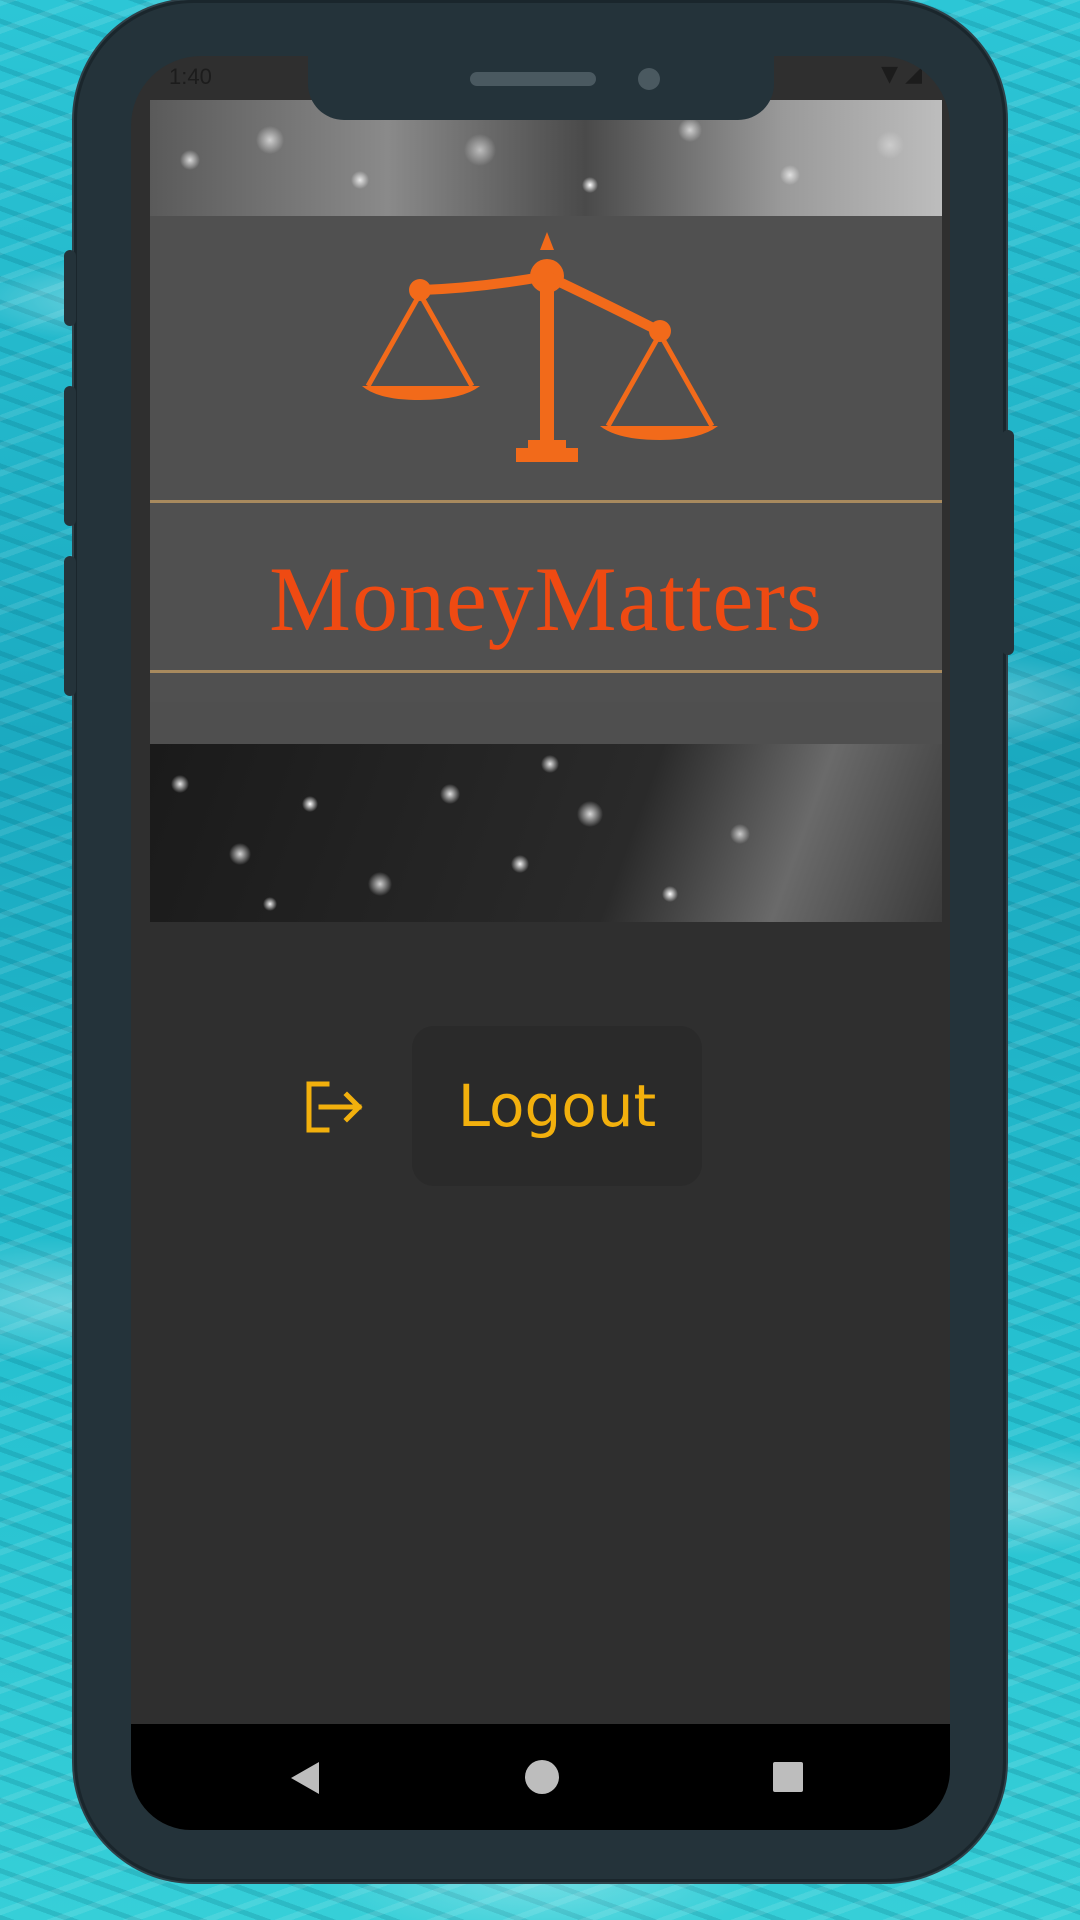 The height and width of the screenshot is (1920, 1080). Describe the element at coordinates (788, 1777) in the screenshot. I see `recents-square-icon` at that location.